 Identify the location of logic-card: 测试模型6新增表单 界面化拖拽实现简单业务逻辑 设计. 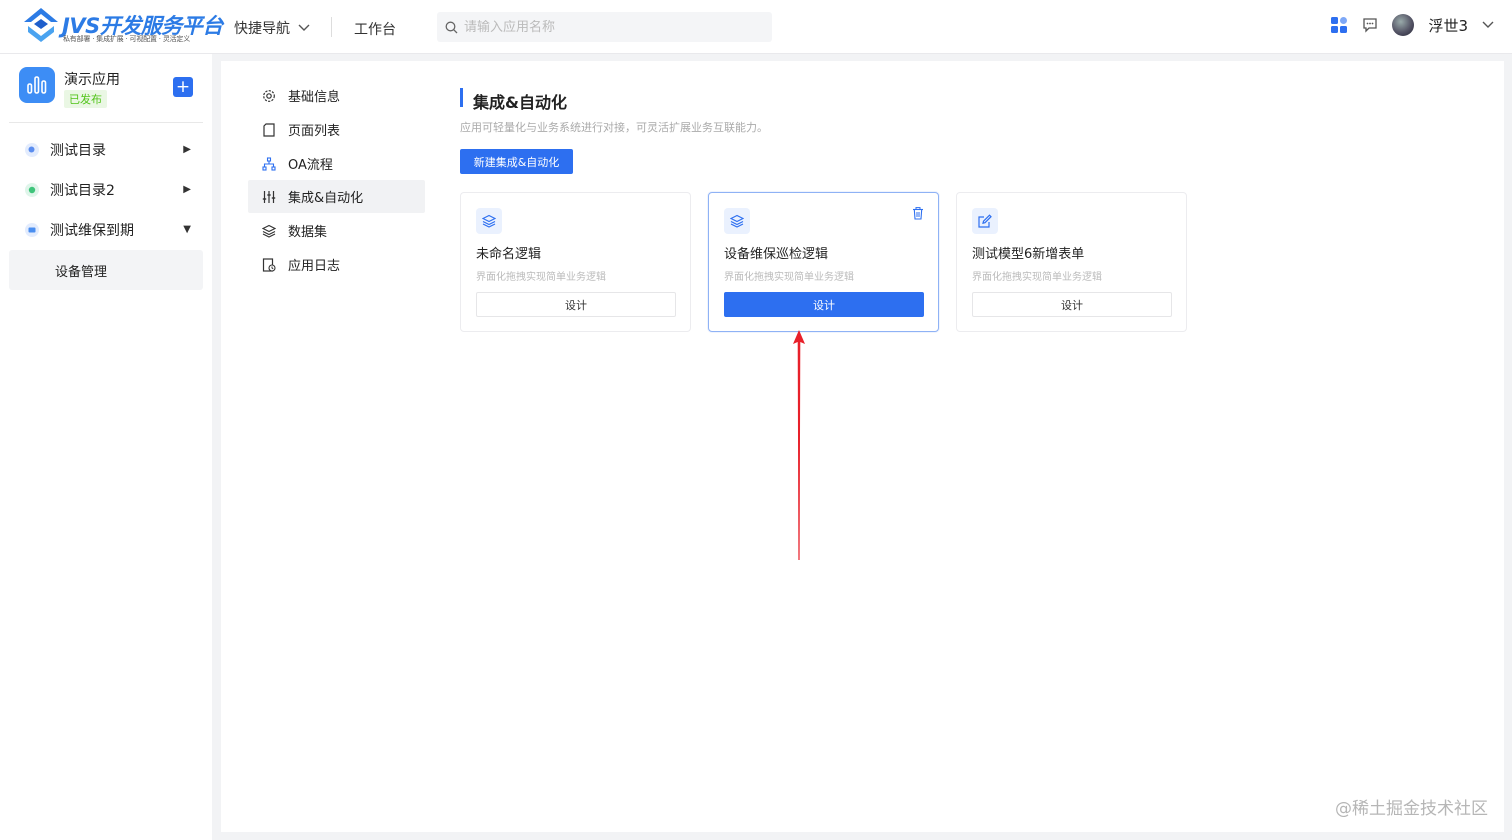
(1071, 262).